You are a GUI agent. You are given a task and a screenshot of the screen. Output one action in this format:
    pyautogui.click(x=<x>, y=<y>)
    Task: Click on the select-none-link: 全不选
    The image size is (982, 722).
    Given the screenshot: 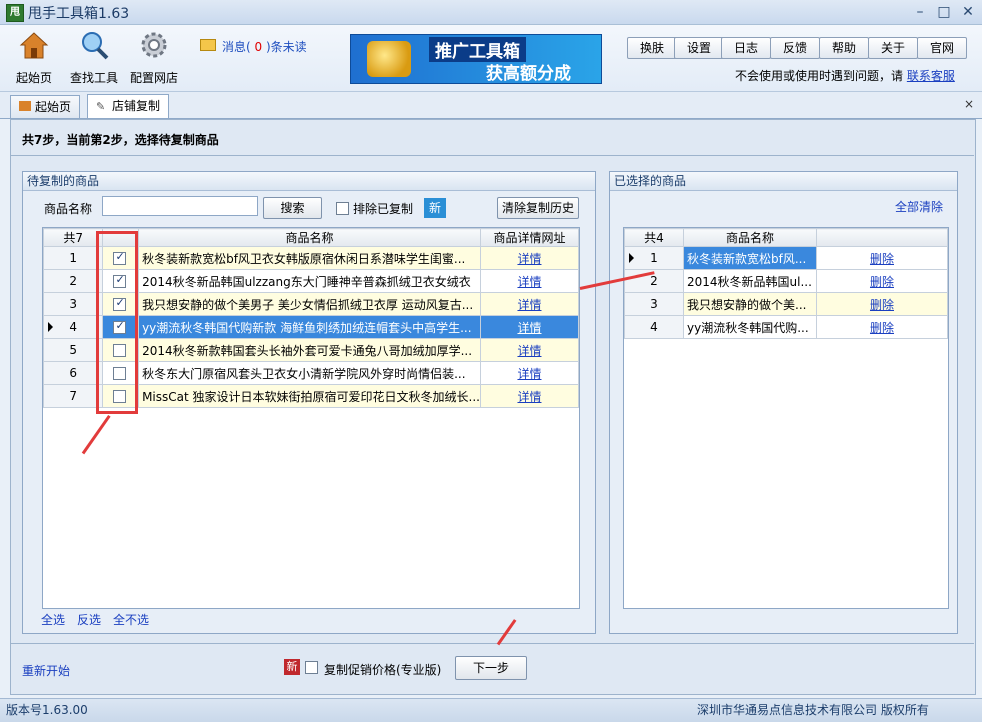 What is the action you would take?
    pyautogui.click(x=131, y=619)
    